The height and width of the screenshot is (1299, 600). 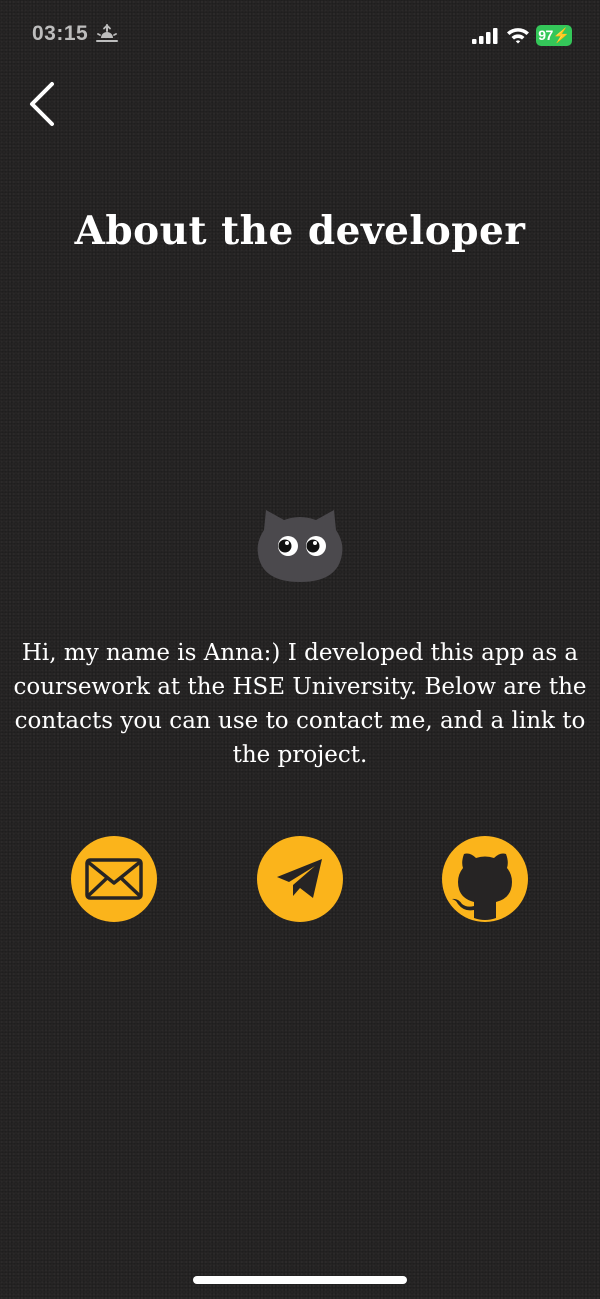 I want to click on wifi-icon, so click(x=518, y=36).